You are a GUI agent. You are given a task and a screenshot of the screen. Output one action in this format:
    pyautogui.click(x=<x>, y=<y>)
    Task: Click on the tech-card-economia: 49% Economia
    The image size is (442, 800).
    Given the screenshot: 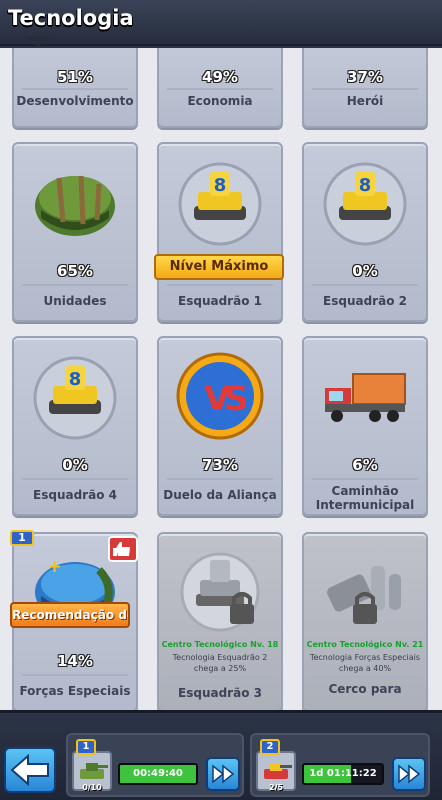 What is the action you would take?
    pyautogui.click(x=220, y=88)
    